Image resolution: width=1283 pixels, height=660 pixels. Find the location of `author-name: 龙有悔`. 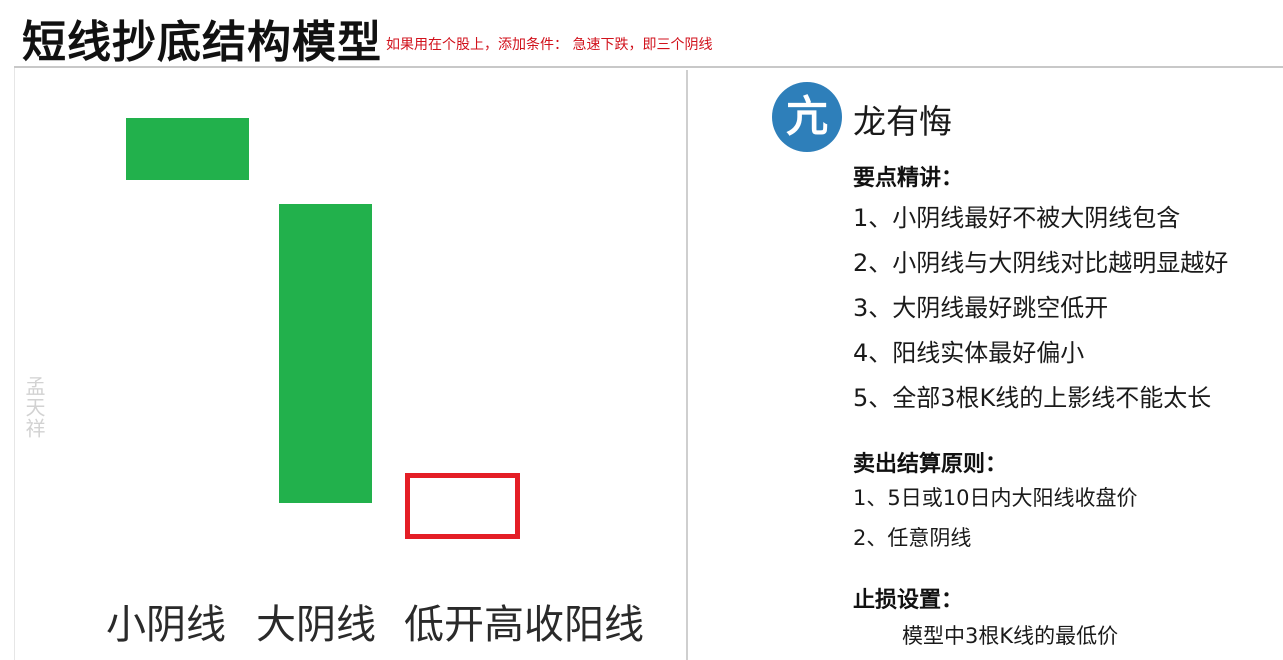

author-name: 龙有悔 is located at coordinates (902, 121).